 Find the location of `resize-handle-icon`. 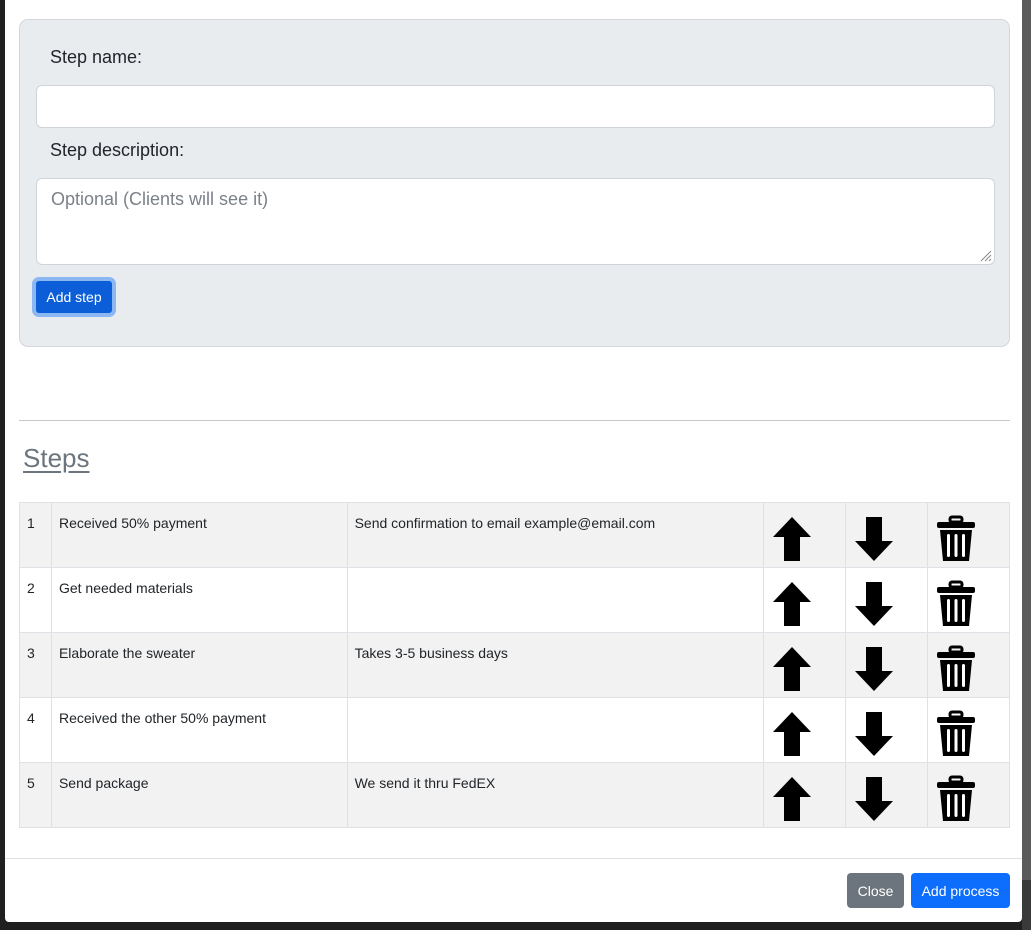

resize-handle-icon is located at coordinates (985, 255).